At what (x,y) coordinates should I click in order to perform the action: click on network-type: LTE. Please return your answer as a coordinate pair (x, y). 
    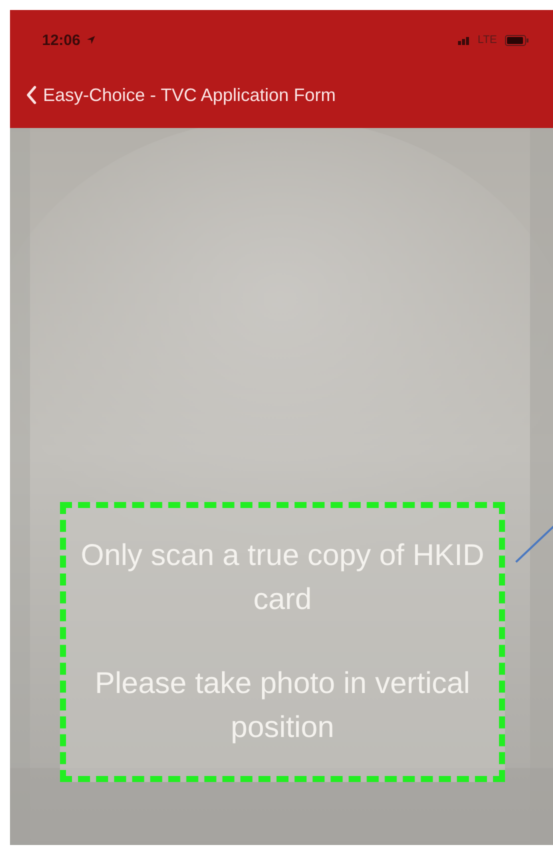
    Looking at the image, I should click on (487, 40).